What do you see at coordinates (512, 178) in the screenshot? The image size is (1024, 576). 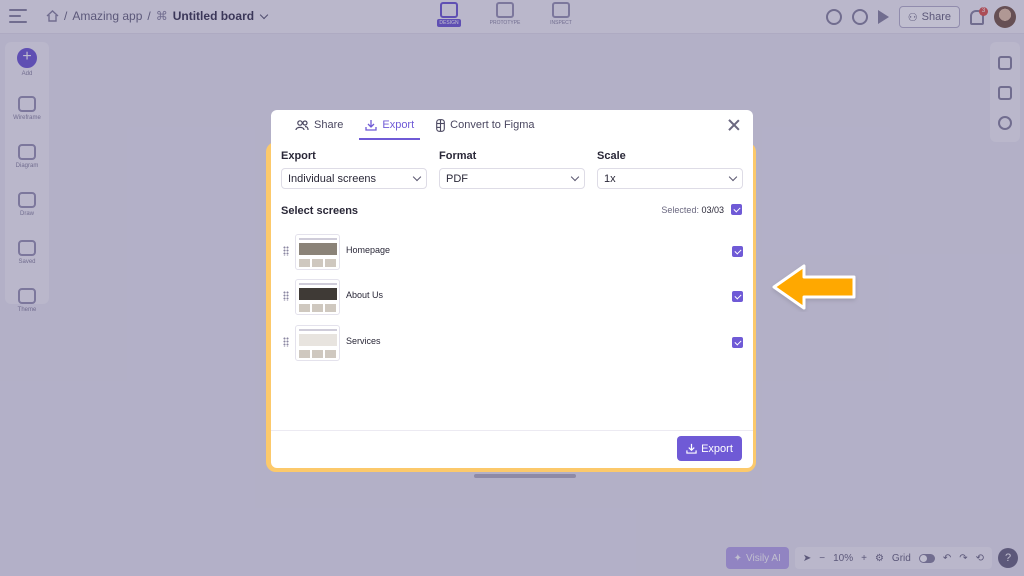 I see `format-select: PDF` at bounding box center [512, 178].